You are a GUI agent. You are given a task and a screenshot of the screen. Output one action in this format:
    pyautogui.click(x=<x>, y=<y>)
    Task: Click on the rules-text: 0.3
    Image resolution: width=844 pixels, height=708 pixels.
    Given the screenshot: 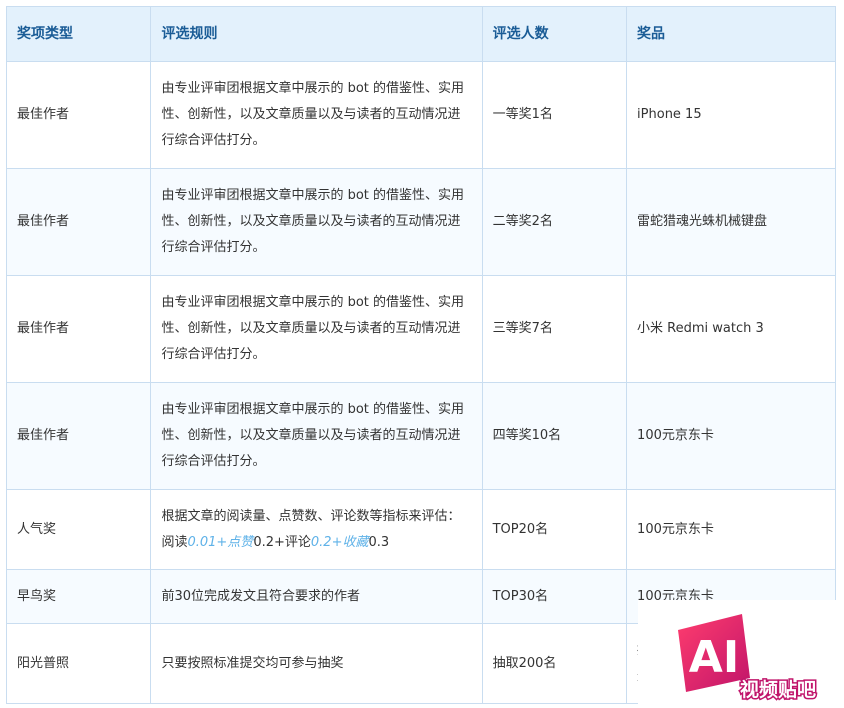 What is the action you would take?
    pyautogui.click(x=379, y=542)
    